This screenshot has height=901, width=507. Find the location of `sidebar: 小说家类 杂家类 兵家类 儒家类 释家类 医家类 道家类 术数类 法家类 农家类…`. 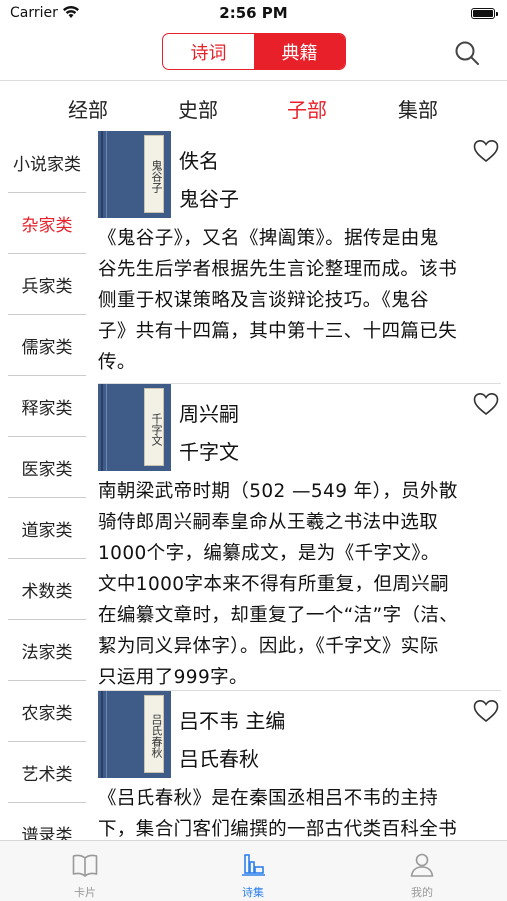

sidebar: 小说家类 杂家类 兵家类 儒家类 释家类 医家类 道家类 术数类 法家类 农家类… is located at coordinates (46, 486).